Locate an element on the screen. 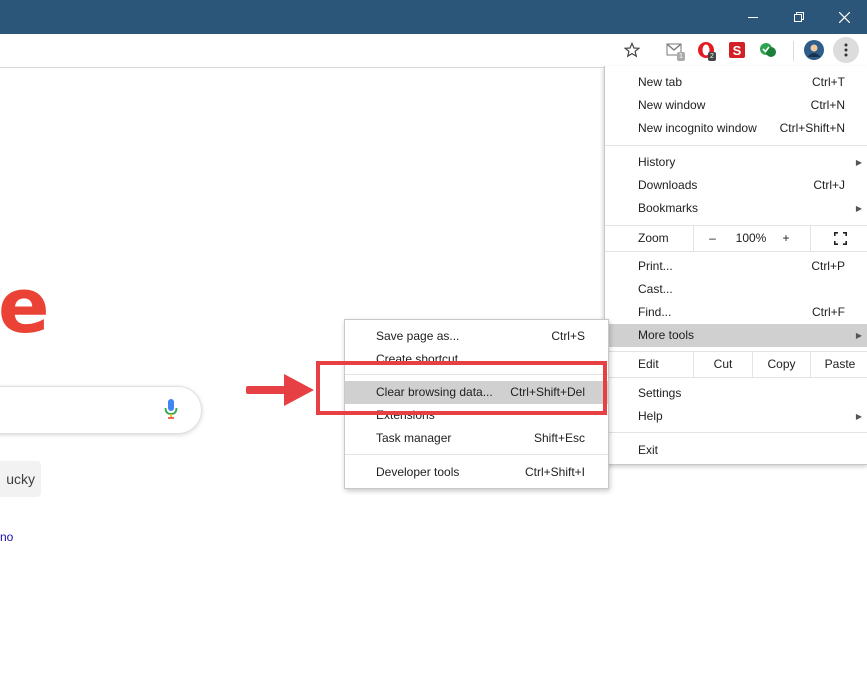  edit-row: Edit Cut Copy Paste is located at coordinates (736, 364).